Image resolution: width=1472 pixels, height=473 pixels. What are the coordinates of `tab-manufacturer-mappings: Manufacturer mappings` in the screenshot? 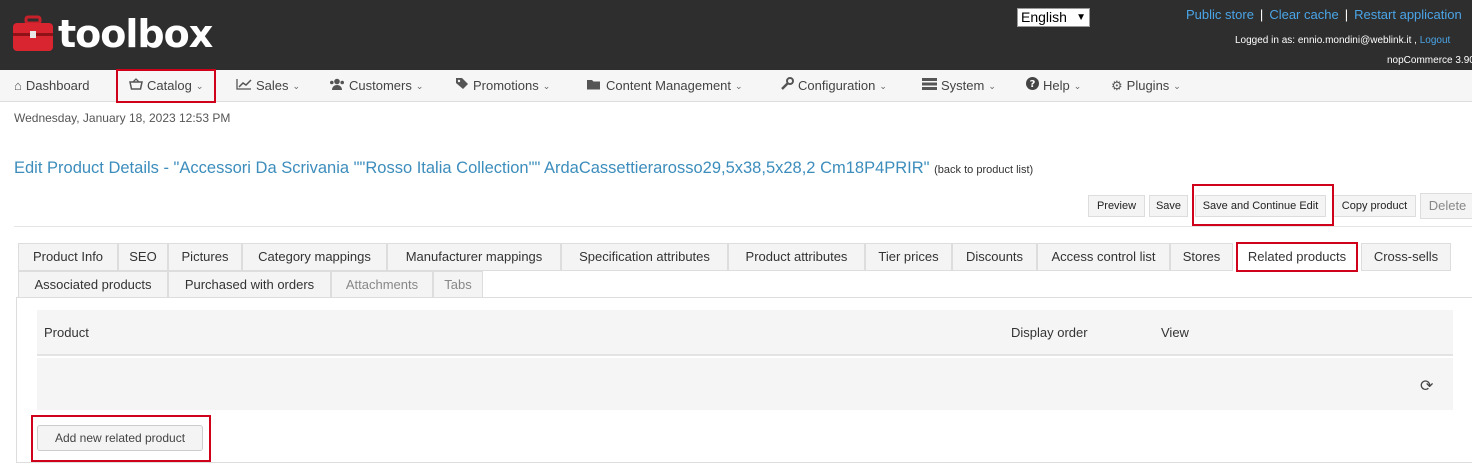 It's located at (474, 257).